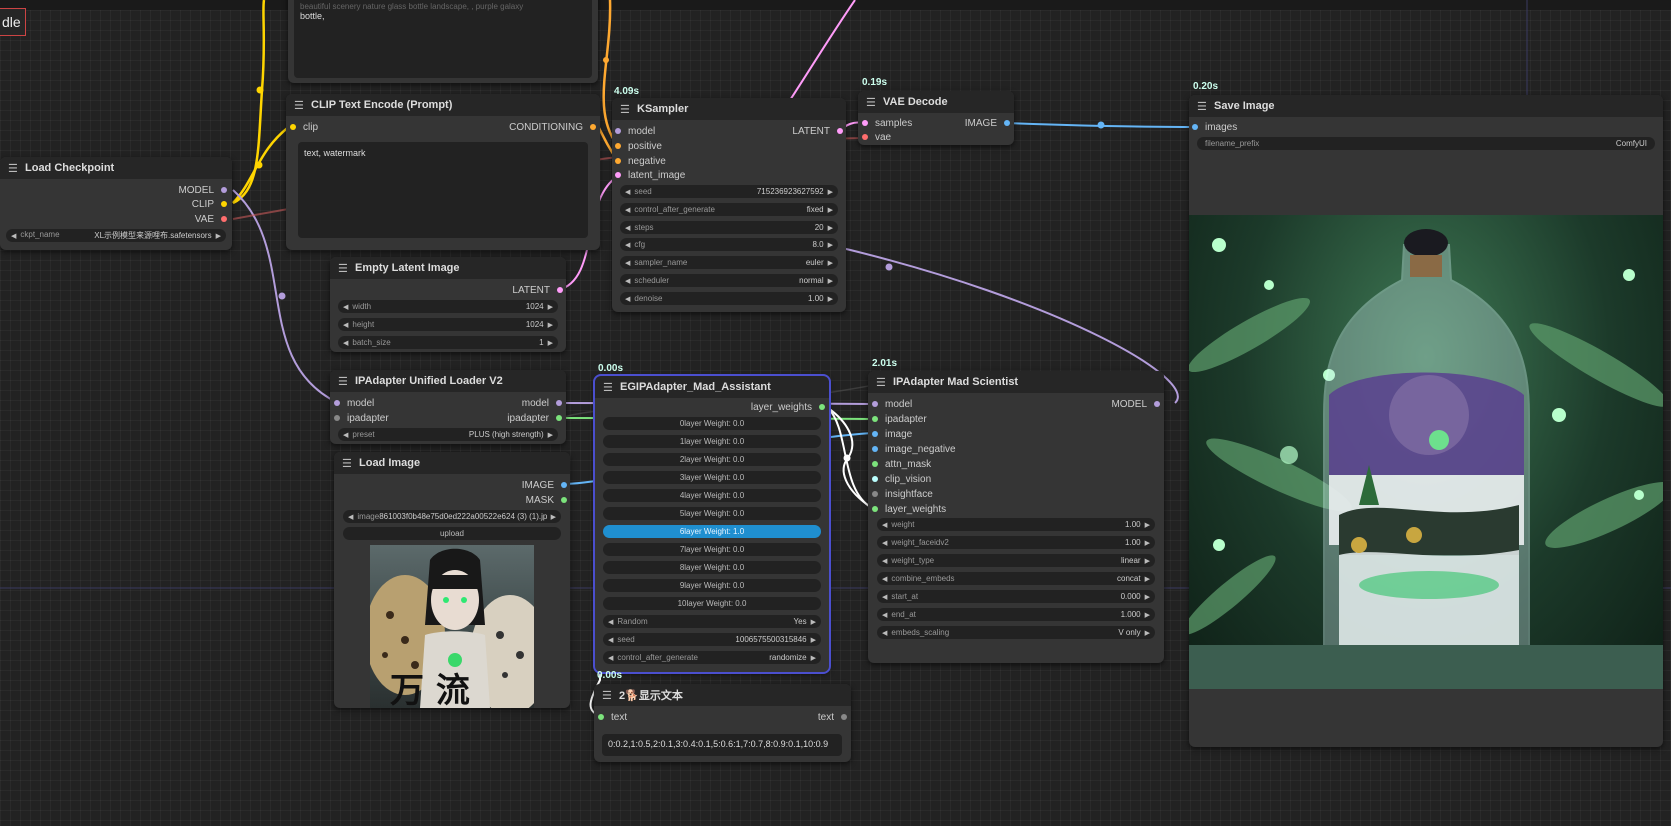  I want to click on input-images: images, so click(1214, 127).